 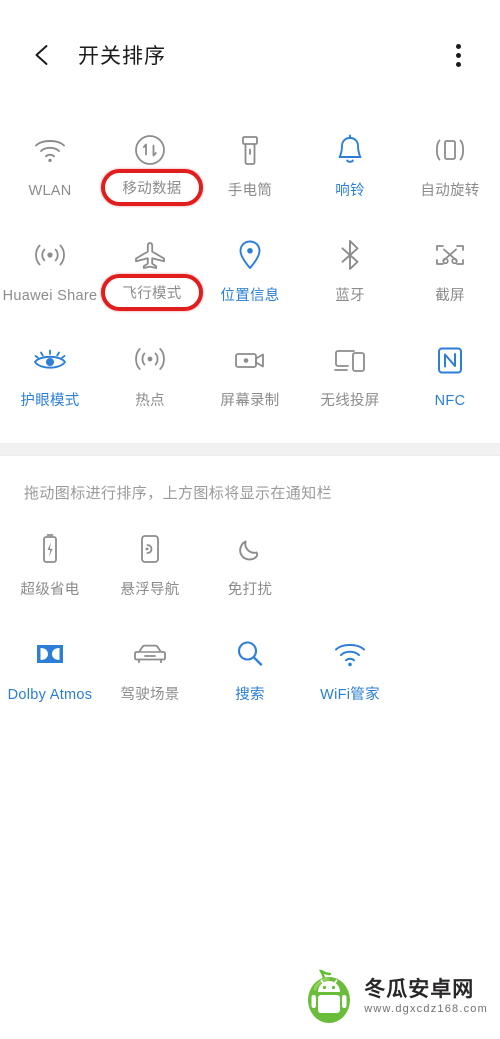 What do you see at coordinates (250, 449) in the screenshot?
I see `section-divider` at bounding box center [250, 449].